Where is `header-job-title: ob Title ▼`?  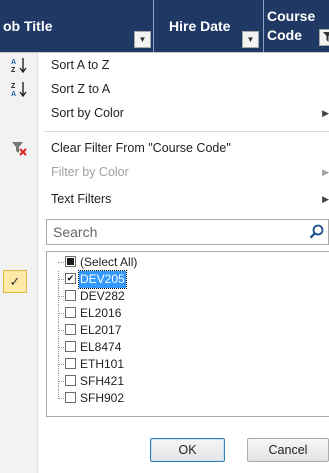
header-job-title: ob Title ▼ is located at coordinates (76, 26).